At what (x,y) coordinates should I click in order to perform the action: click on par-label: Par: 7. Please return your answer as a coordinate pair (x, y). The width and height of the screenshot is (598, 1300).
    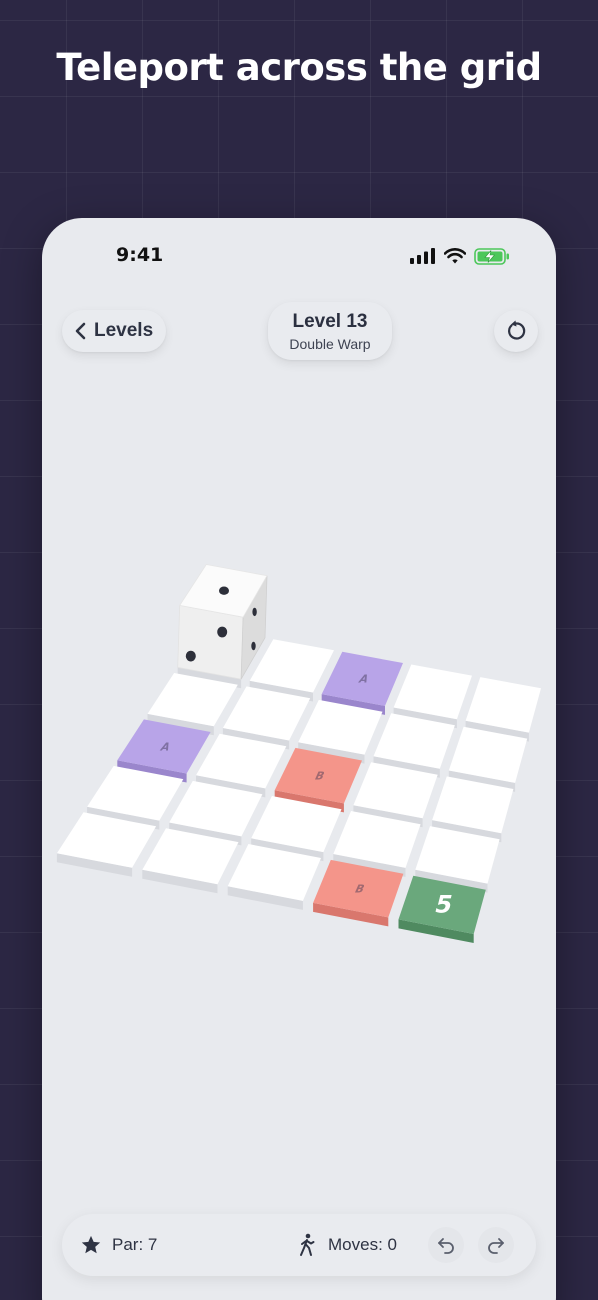
    Looking at the image, I should click on (135, 1244).